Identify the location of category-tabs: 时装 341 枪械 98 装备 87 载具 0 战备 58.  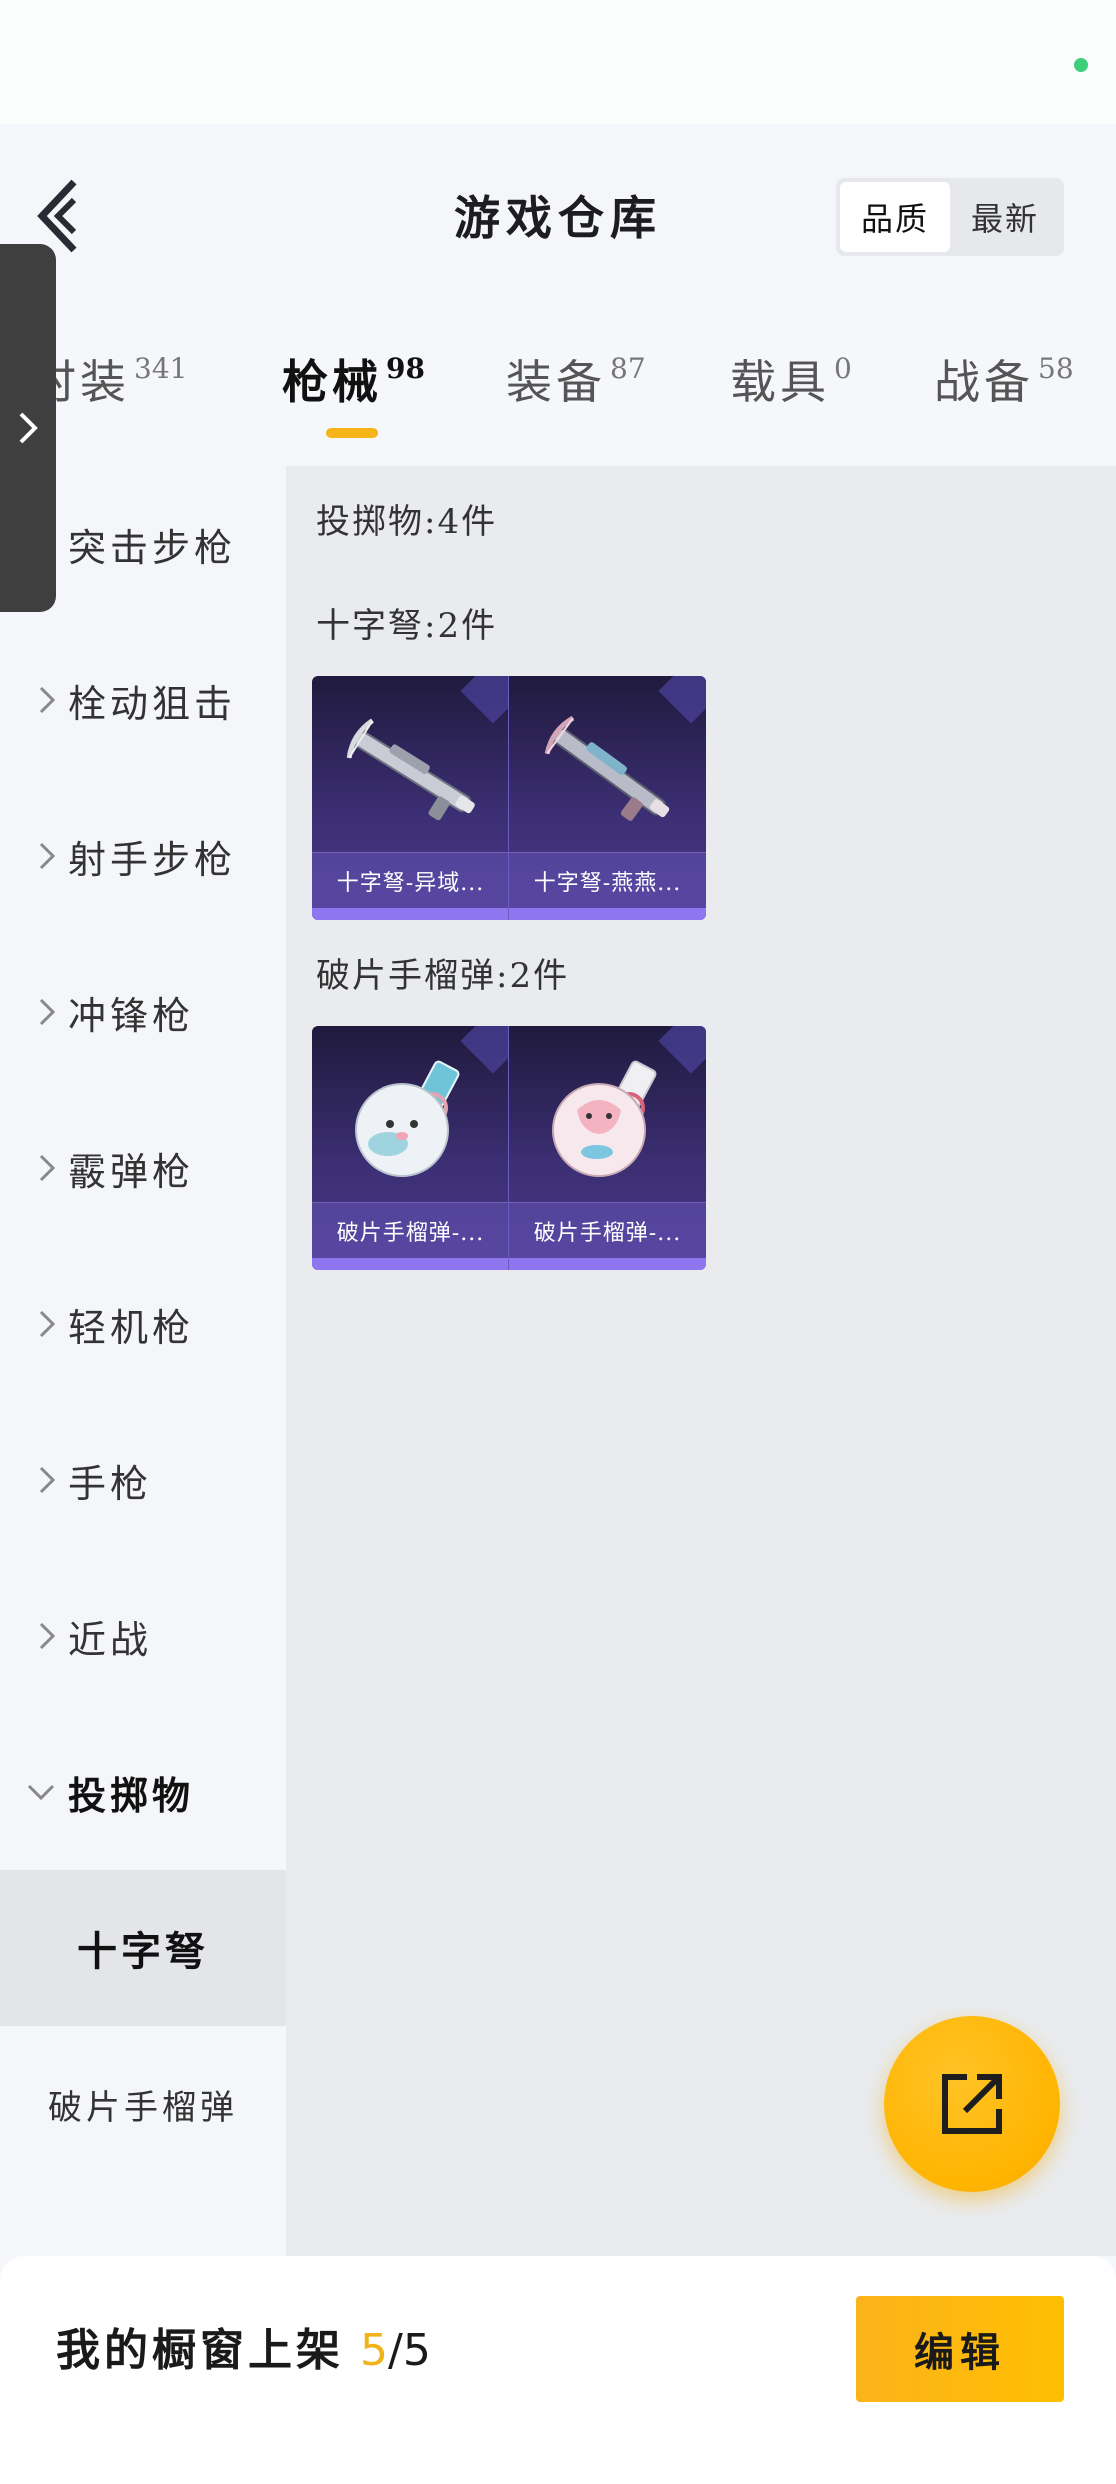
(558, 380).